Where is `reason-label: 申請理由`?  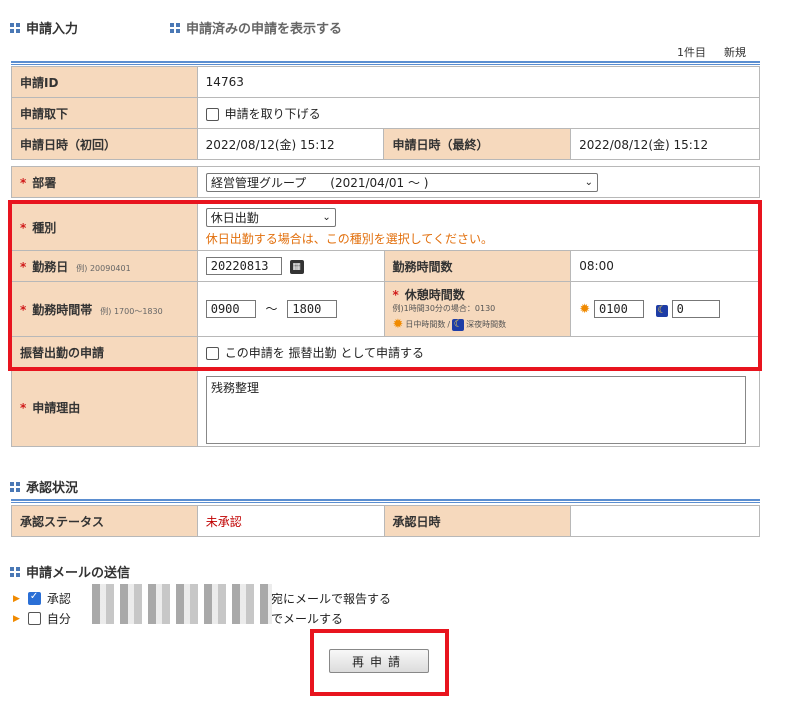
reason-label: 申請理由 is located at coordinates (56, 407).